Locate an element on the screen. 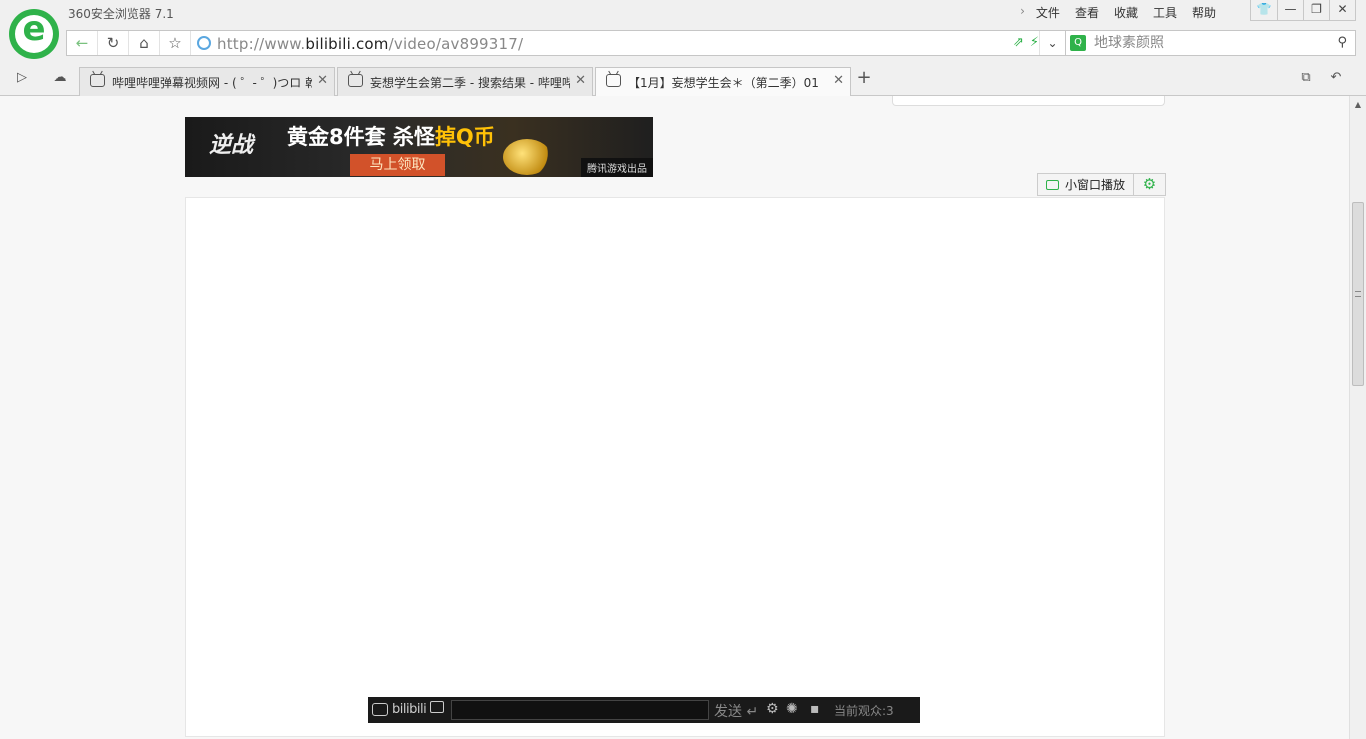 This screenshot has height=739, width=1366. tab-title: 【1月】妄想学生会＊（第二季）01 is located at coordinates (723, 83).